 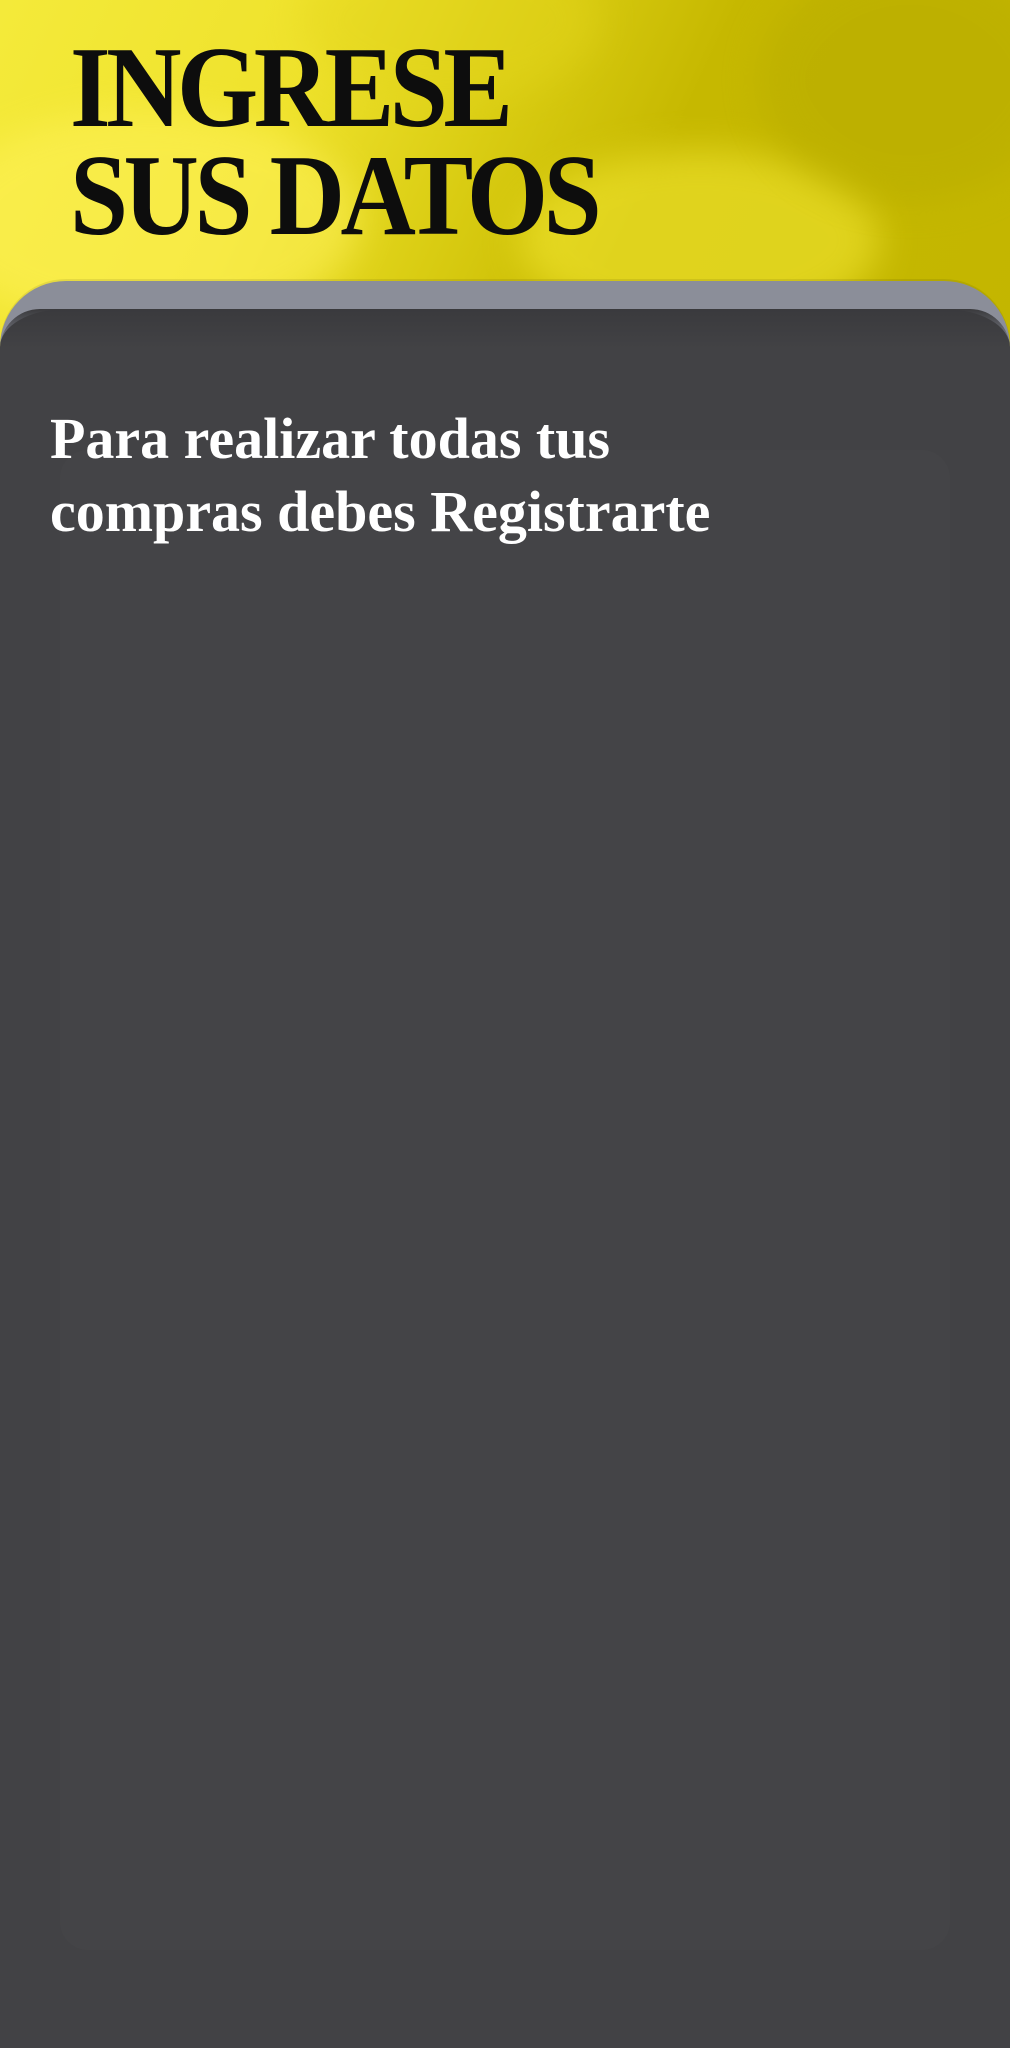 I want to click on panel-shadow, so click(x=505, y=329).